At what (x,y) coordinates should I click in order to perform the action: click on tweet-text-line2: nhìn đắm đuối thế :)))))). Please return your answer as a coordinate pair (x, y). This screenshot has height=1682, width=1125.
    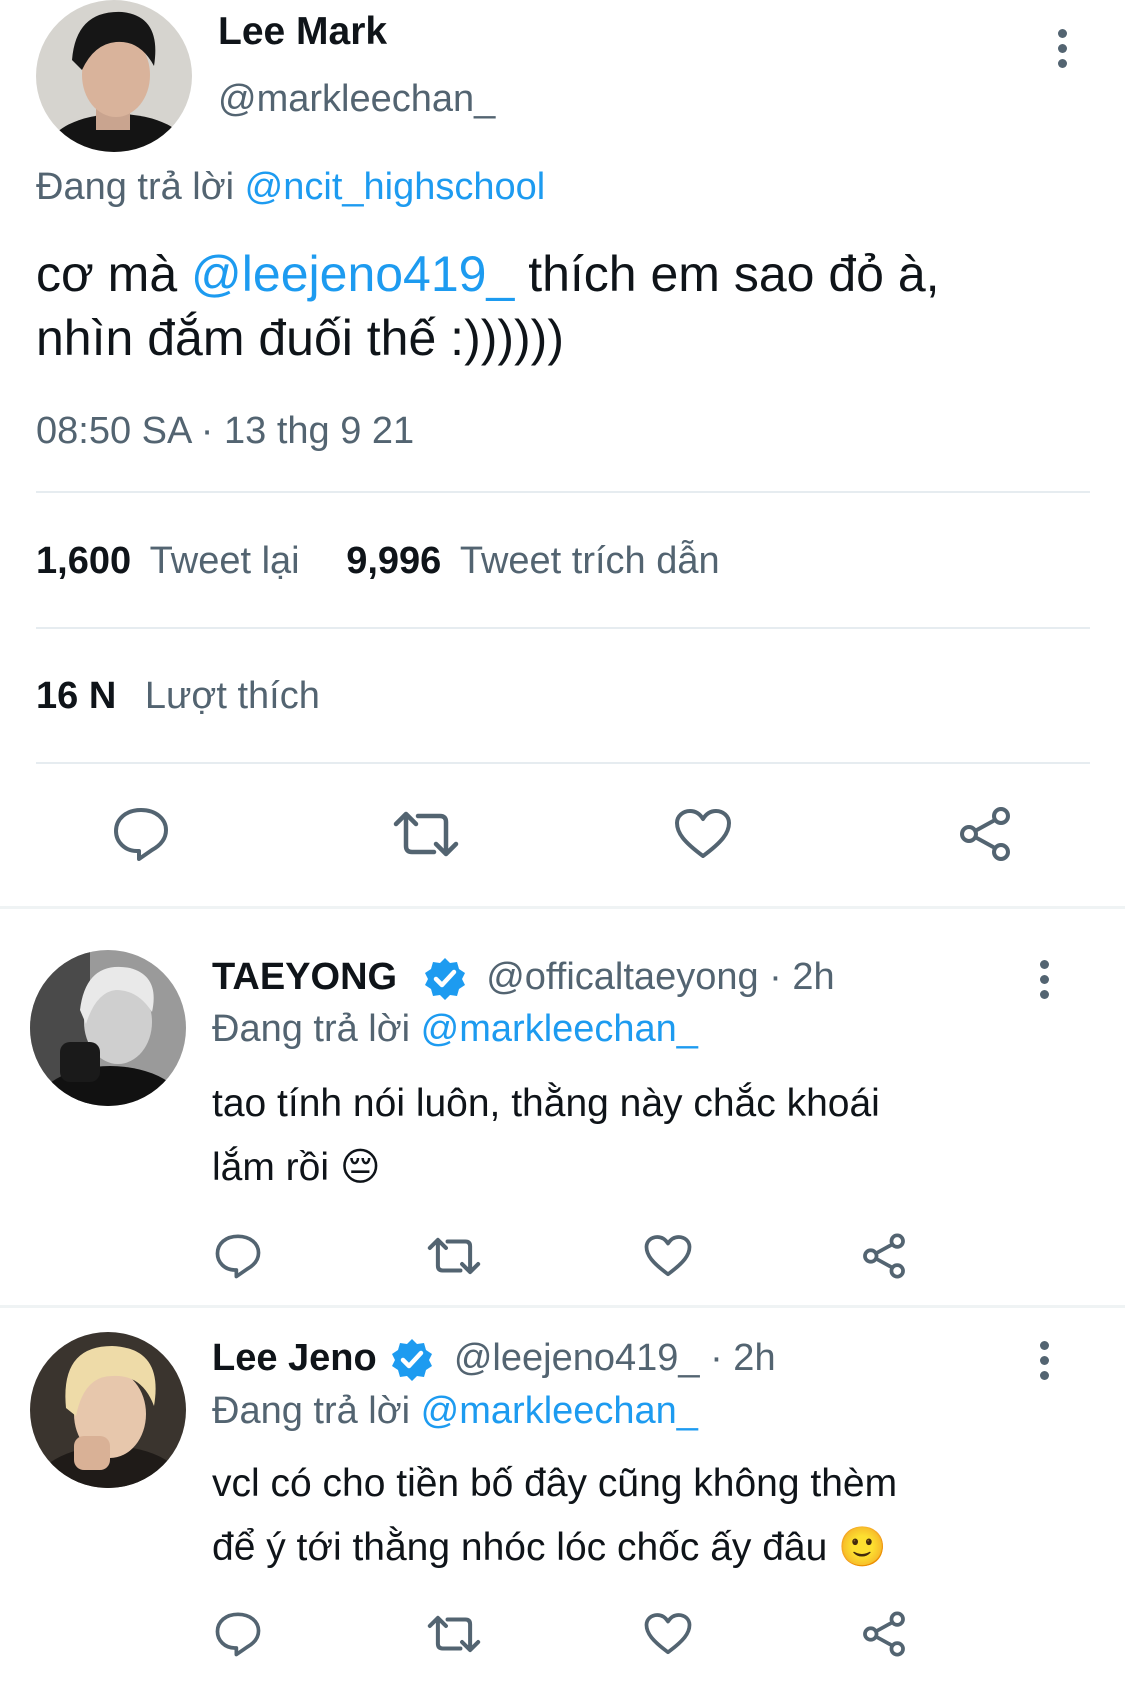
    Looking at the image, I should click on (300, 338).